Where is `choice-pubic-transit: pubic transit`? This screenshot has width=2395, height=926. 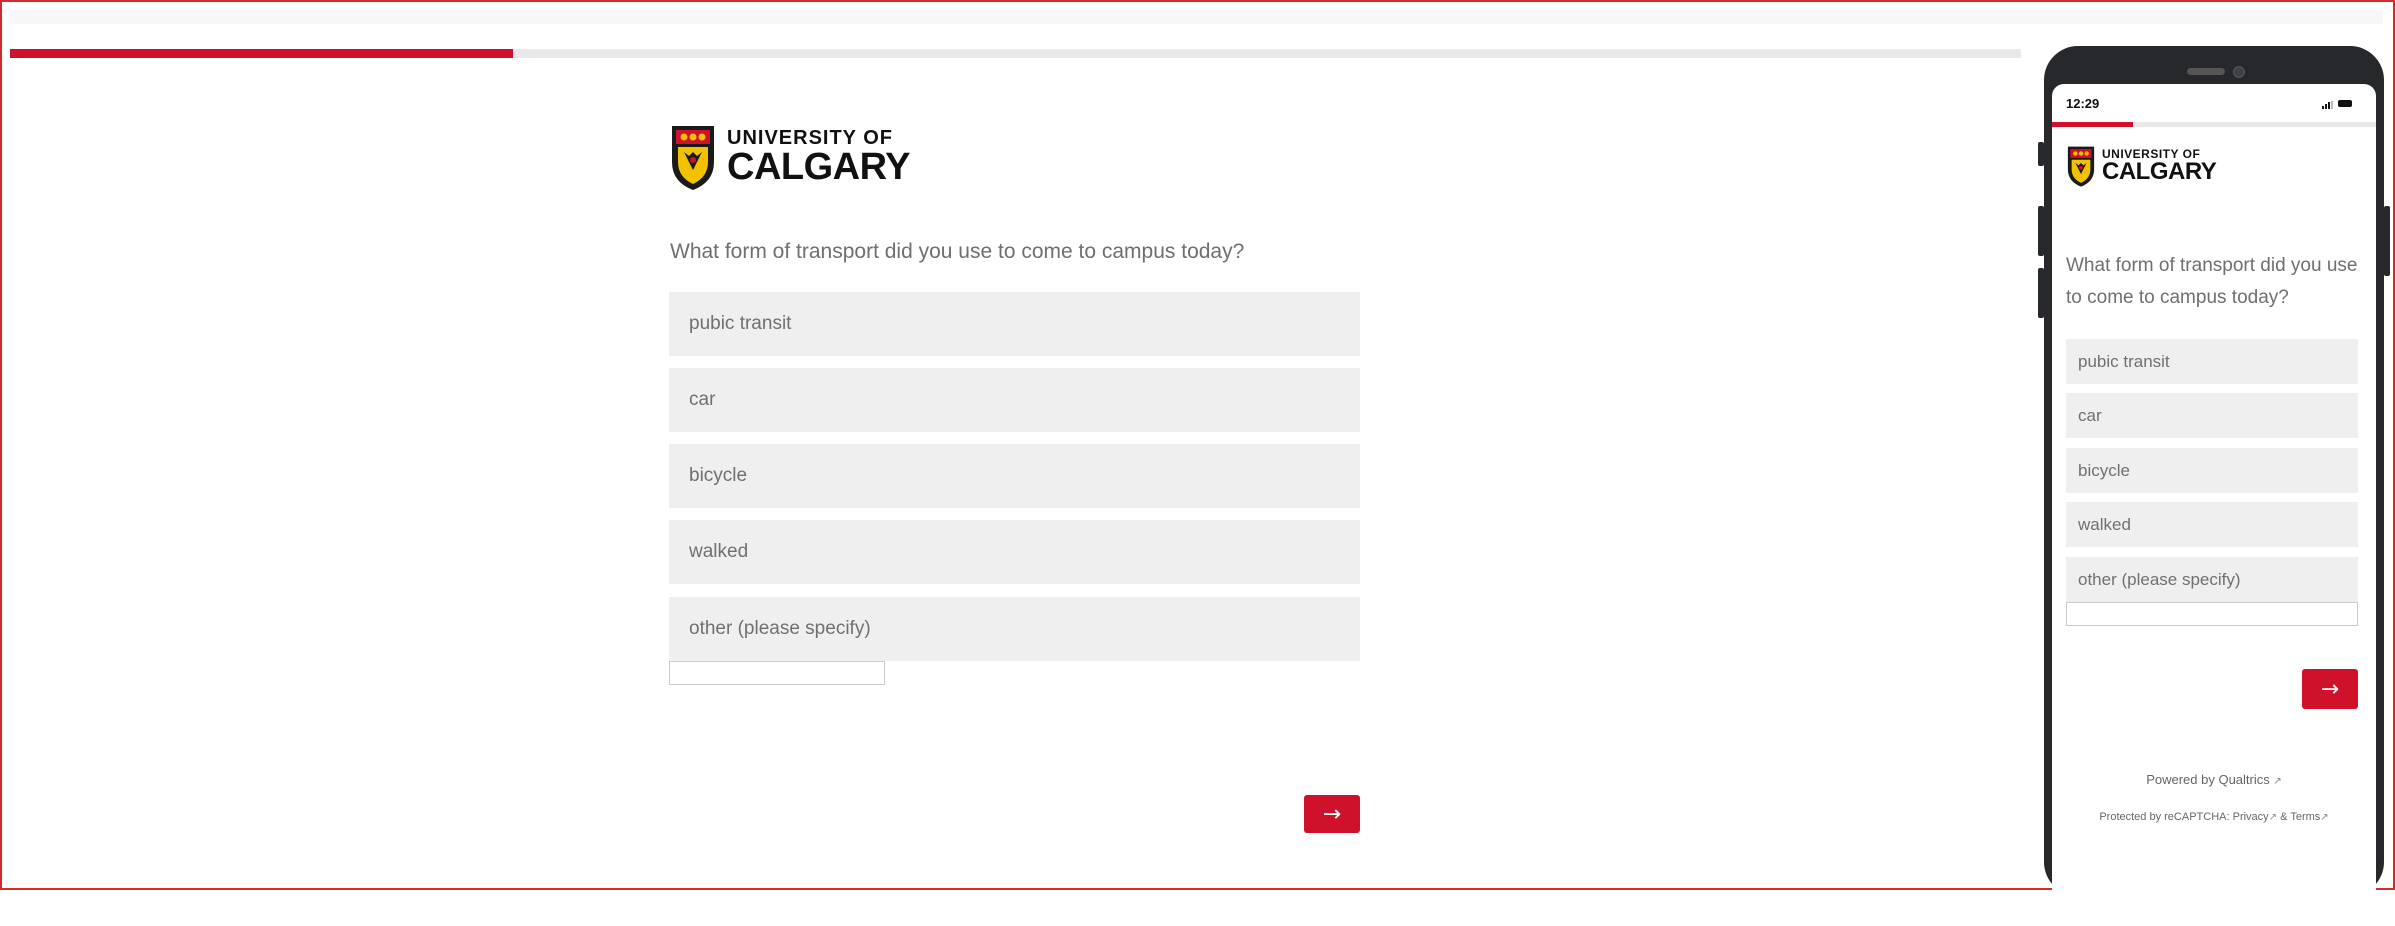 choice-pubic-transit: pubic transit is located at coordinates (1014, 324).